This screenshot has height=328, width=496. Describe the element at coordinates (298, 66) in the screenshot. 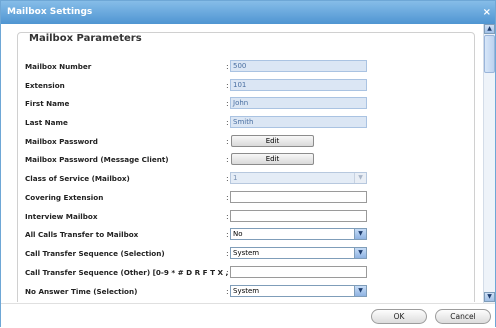

I see `mailbox-number-field: 500` at that location.